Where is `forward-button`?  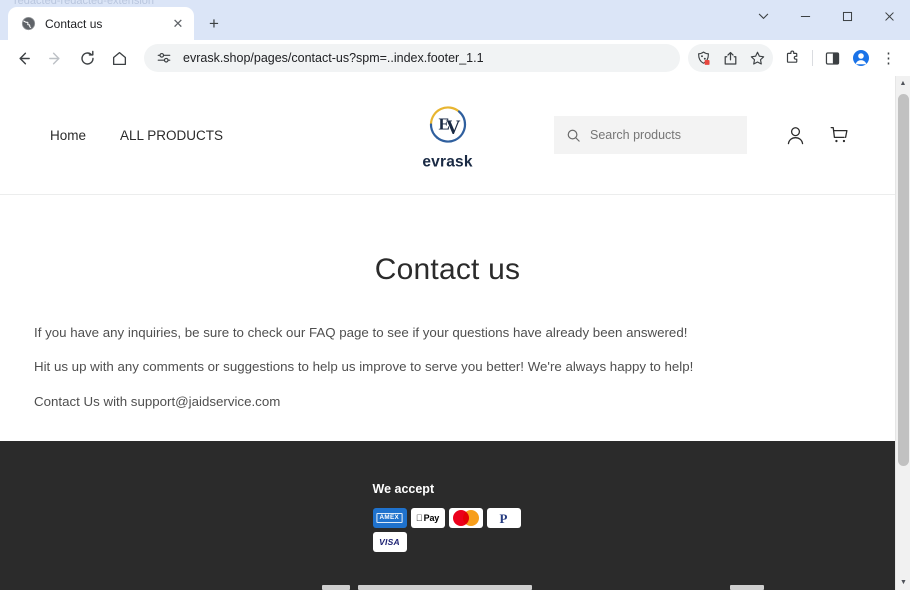 forward-button is located at coordinates (55, 58).